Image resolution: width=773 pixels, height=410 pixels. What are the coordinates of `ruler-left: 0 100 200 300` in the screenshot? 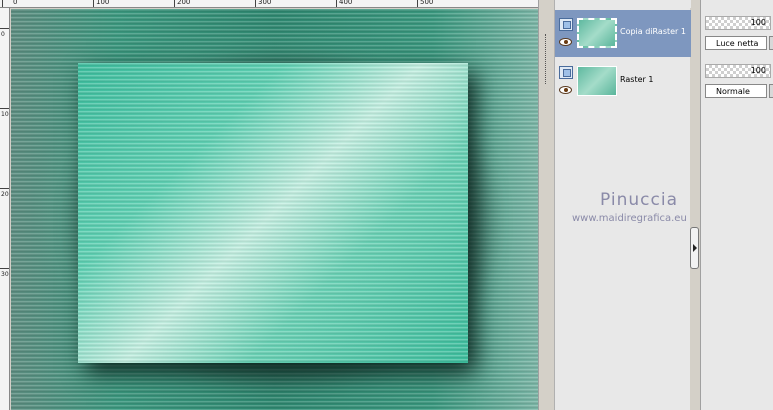 It's located at (5, 209).